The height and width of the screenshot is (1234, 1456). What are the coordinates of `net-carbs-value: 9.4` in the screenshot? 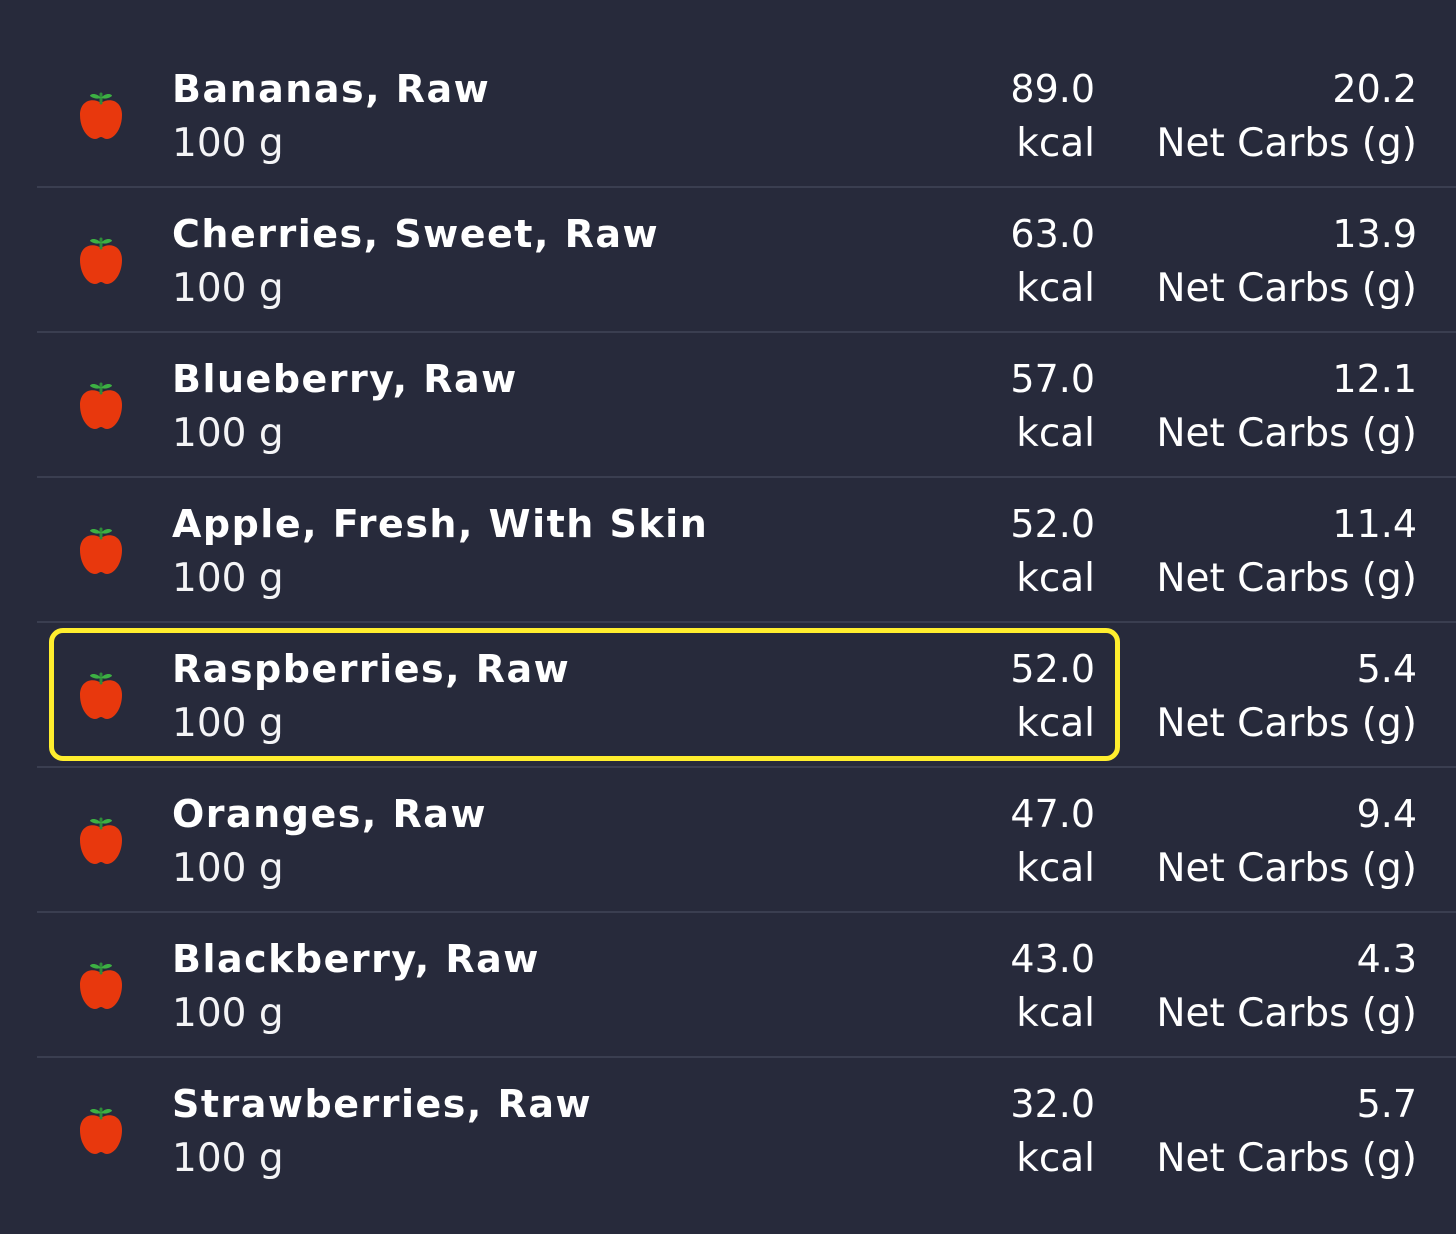 It's located at (1386, 814).